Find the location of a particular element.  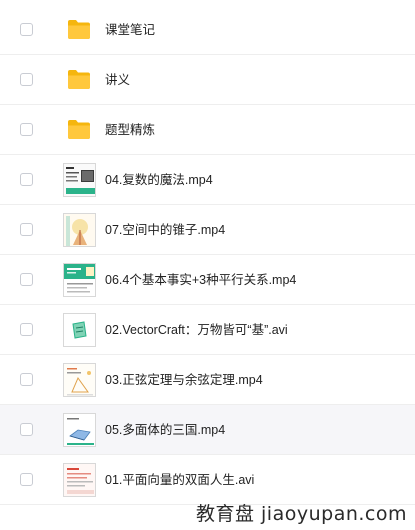

file-row: 05.多面体的三国.mp4 is located at coordinates (207, 430).